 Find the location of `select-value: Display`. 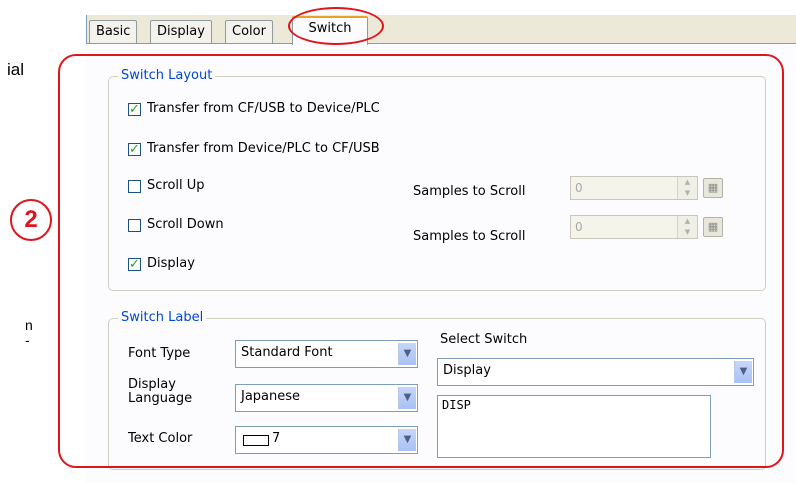

select-value: Display is located at coordinates (467, 370).